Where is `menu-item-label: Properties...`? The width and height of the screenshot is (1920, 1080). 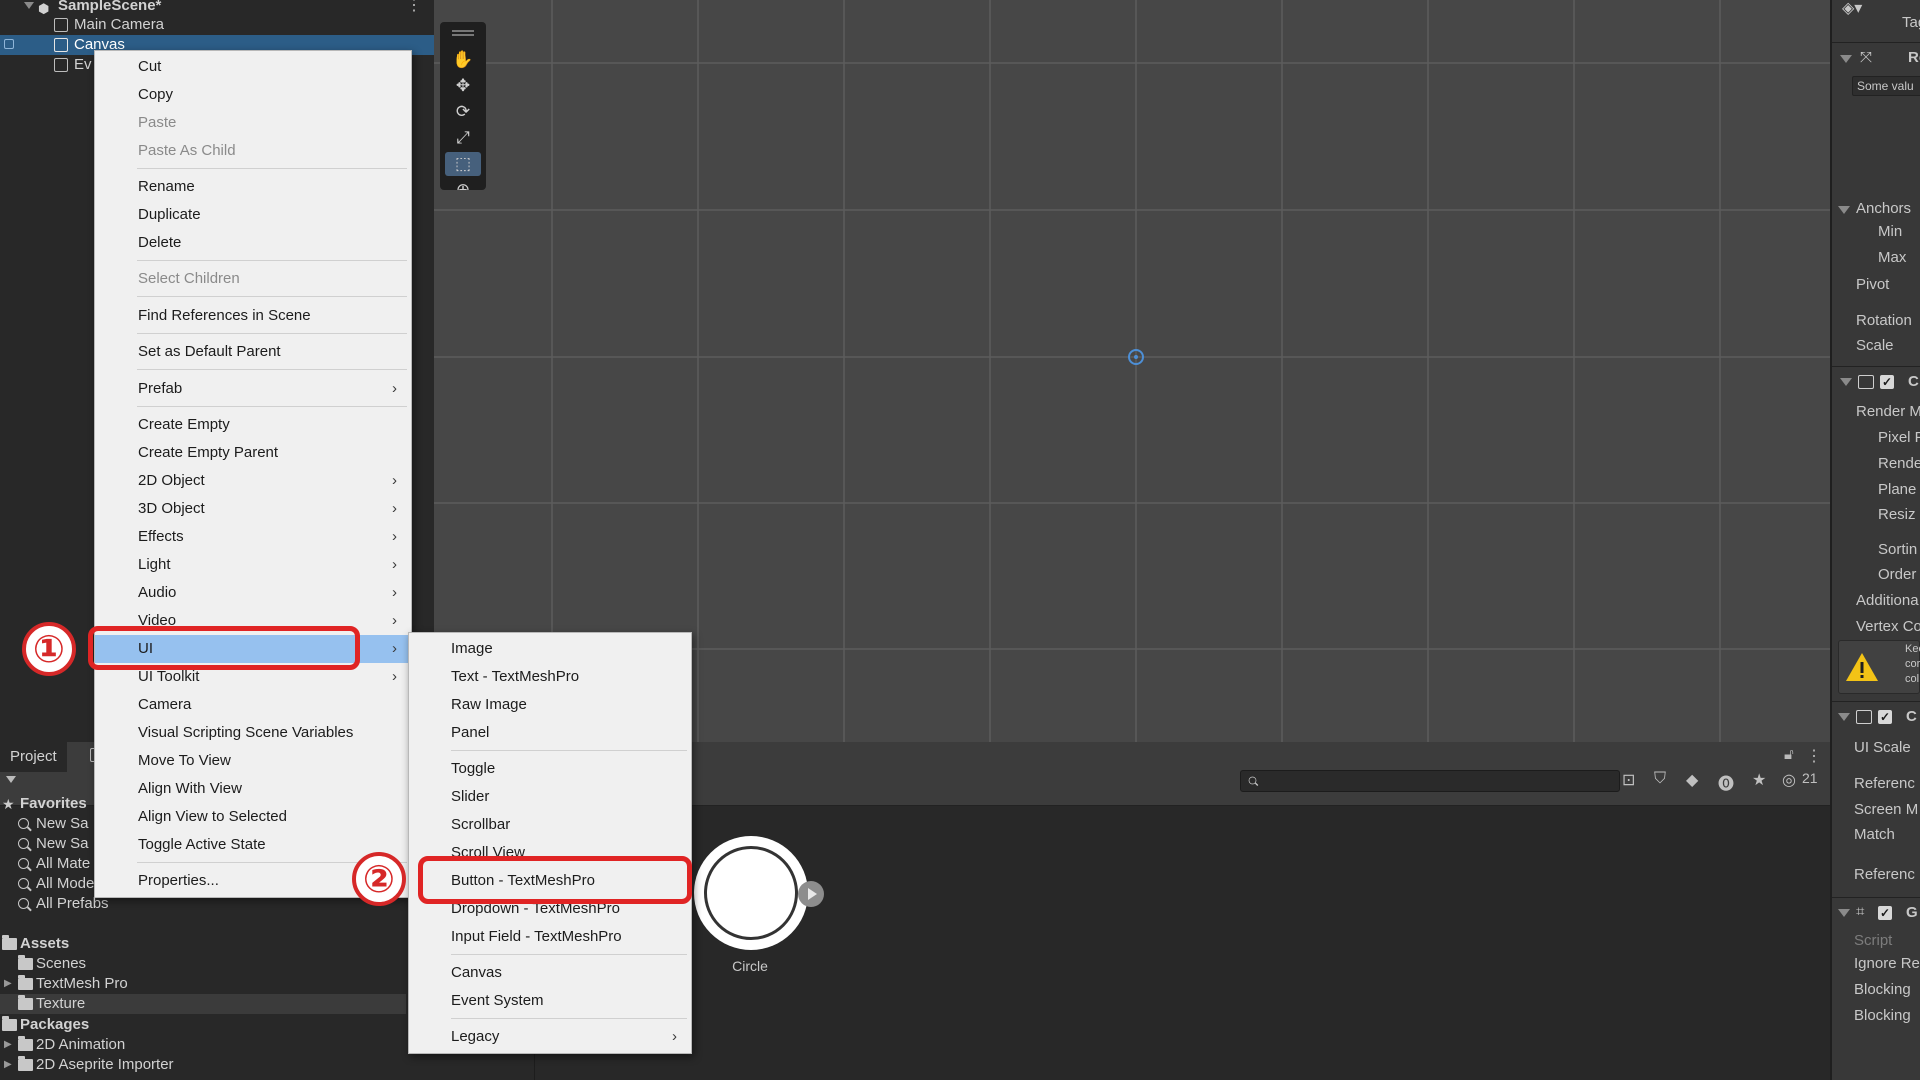
menu-item-label: Properties... is located at coordinates (178, 880).